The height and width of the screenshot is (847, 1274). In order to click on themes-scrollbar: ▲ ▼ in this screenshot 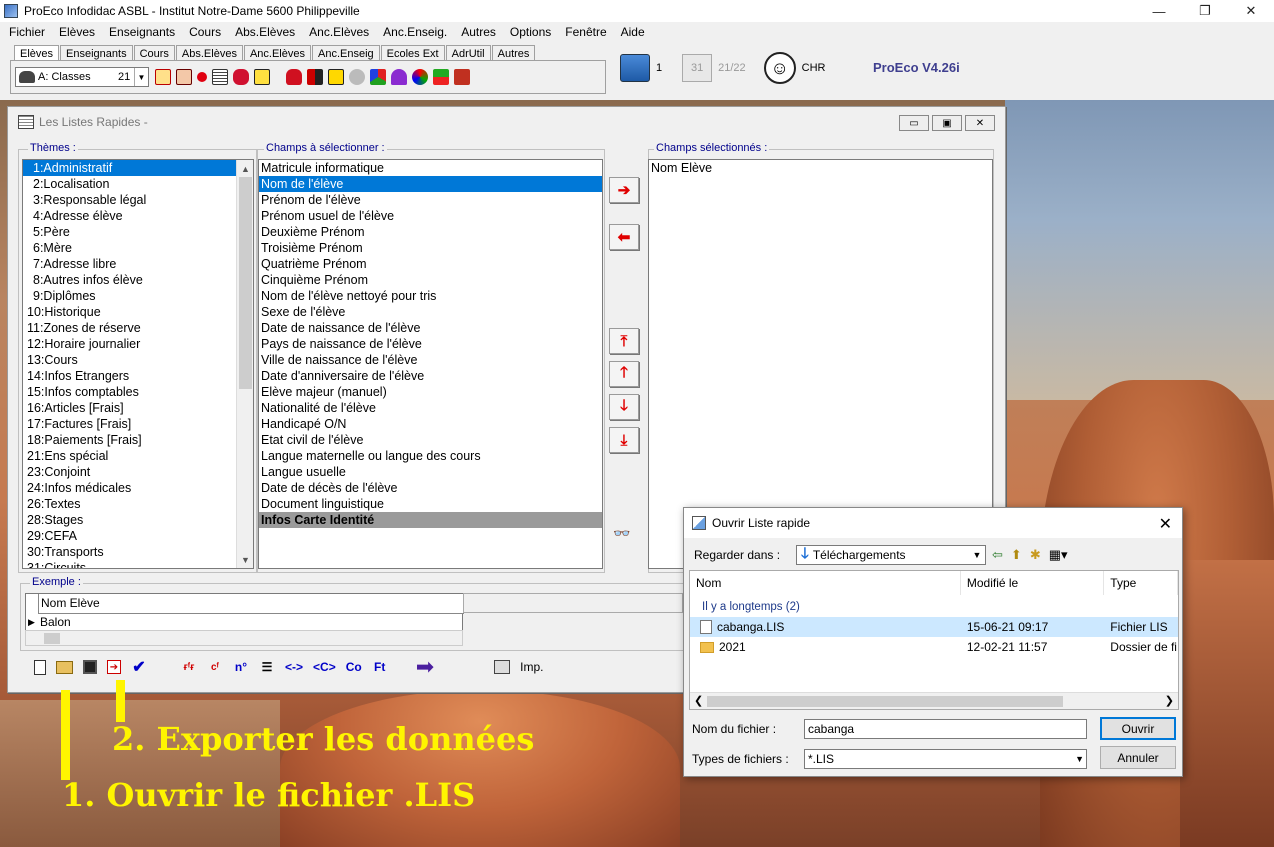, I will do `click(244, 364)`.